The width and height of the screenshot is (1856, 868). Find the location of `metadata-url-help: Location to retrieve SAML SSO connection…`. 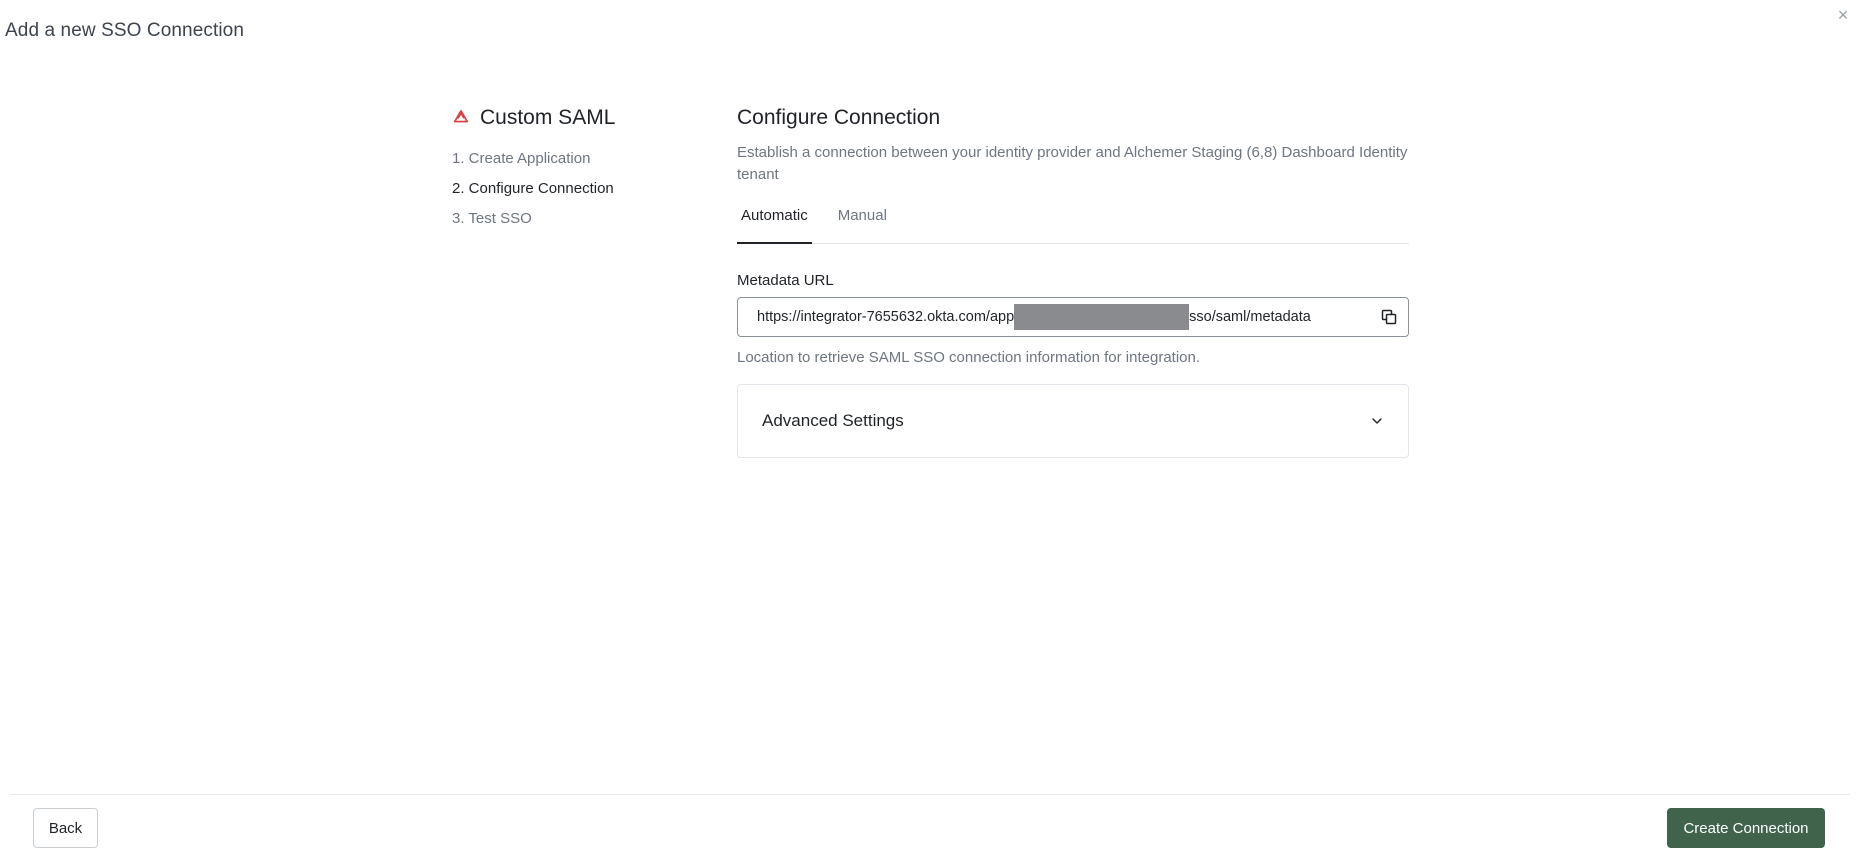

metadata-url-help: Location to retrieve SAML SSO connection… is located at coordinates (969, 357).